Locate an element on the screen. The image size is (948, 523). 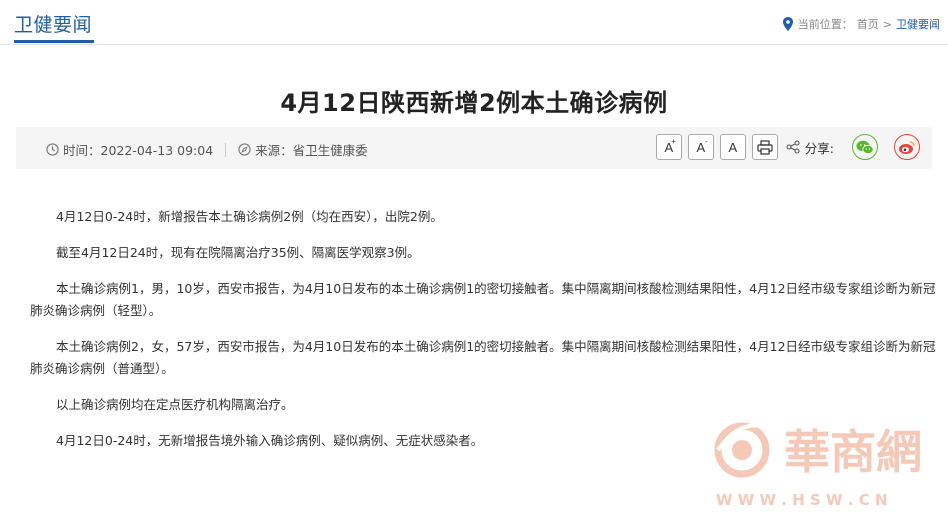
article-meta-info: 时间：2022-04-13 09:04 来源：省卫生健康委 is located at coordinates (207, 149).